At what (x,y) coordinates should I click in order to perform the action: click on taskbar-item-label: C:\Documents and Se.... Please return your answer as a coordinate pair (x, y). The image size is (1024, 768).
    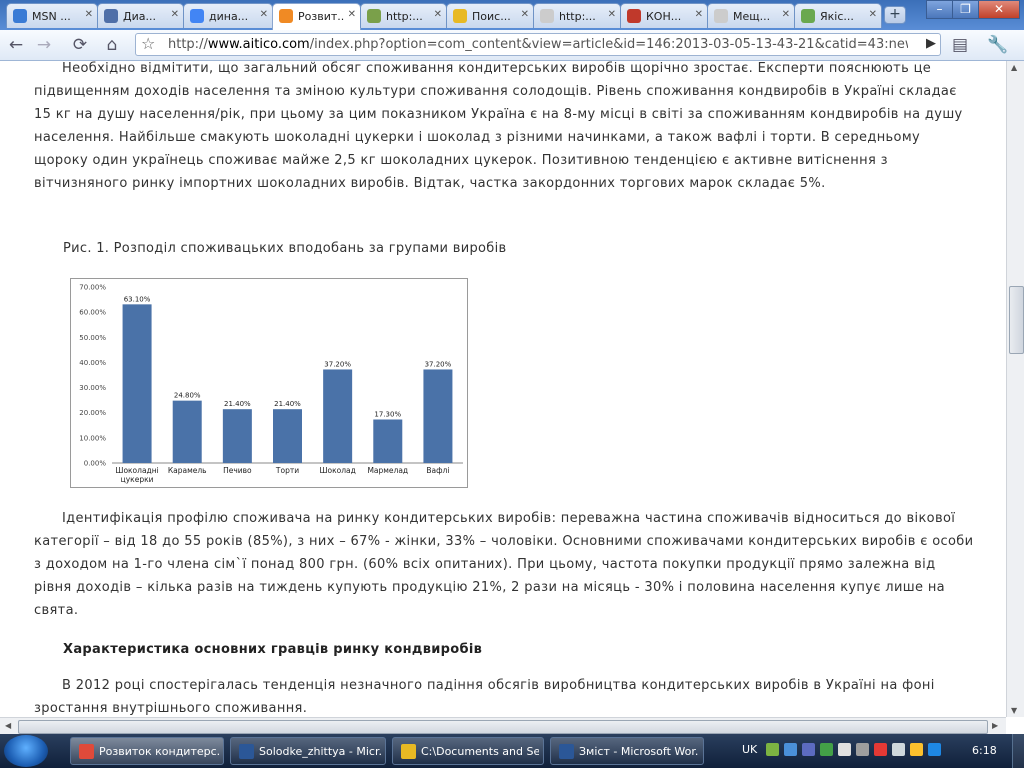
    Looking at the image, I should click on (480, 751).